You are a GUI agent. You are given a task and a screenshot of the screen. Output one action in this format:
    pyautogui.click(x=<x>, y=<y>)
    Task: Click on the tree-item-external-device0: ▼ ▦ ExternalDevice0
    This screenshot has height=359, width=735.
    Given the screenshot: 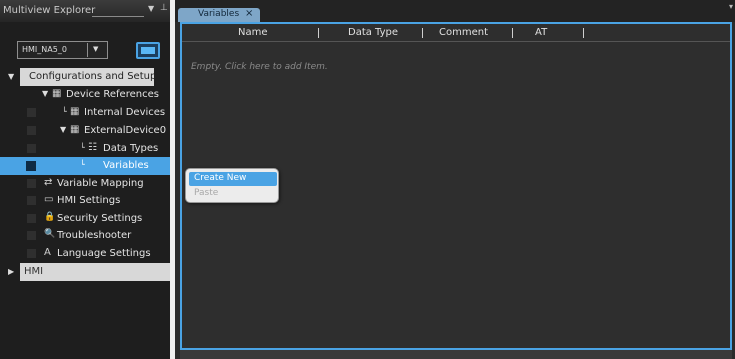 What is the action you would take?
    pyautogui.click(x=85, y=131)
    